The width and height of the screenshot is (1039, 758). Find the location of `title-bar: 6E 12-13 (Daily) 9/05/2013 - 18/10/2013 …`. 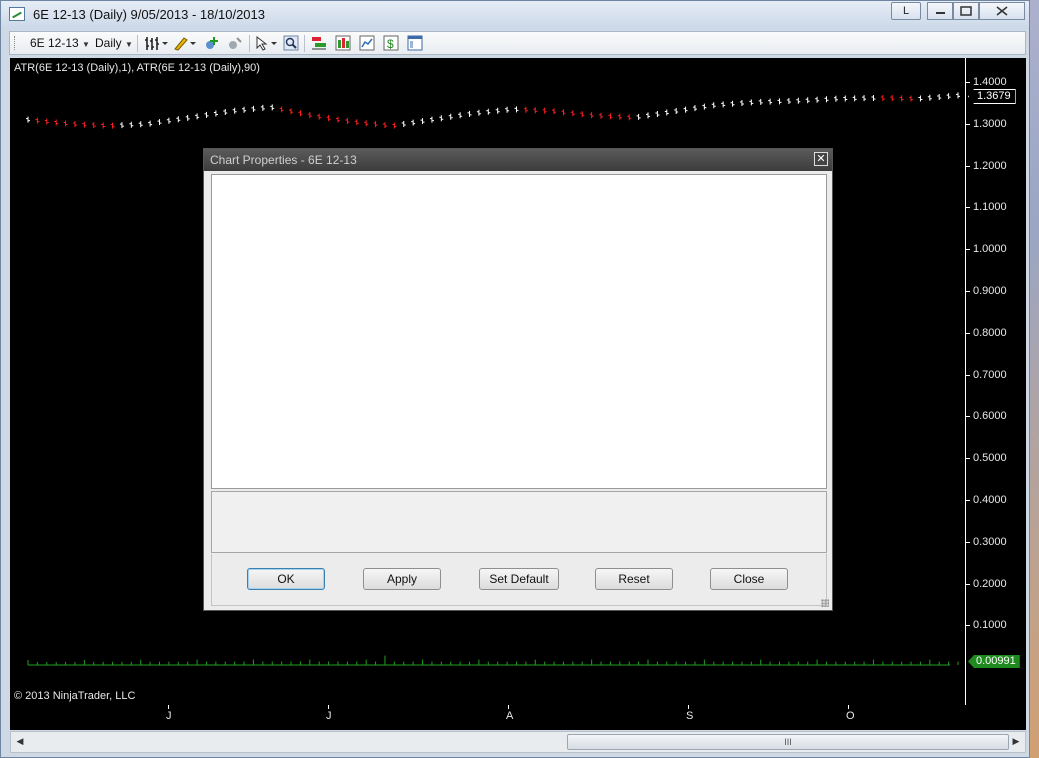

title-bar: 6E 12-13 (Daily) 9/05/2013 - 18/10/2013 … is located at coordinates (515, 15).